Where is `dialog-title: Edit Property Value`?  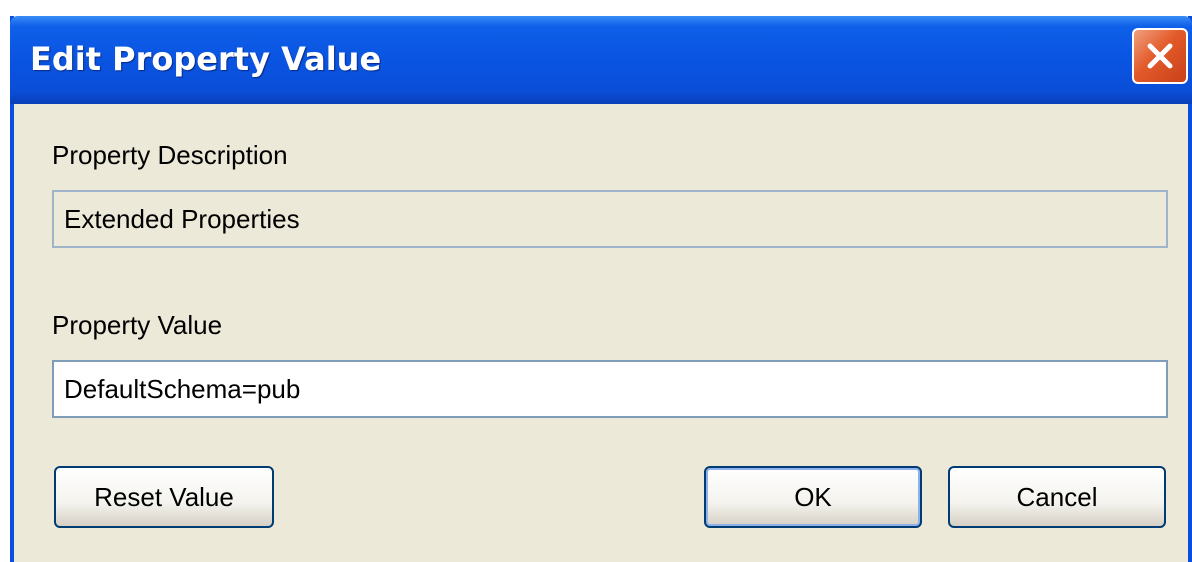
dialog-title: Edit Property Value is located at coordinates (206, 59).